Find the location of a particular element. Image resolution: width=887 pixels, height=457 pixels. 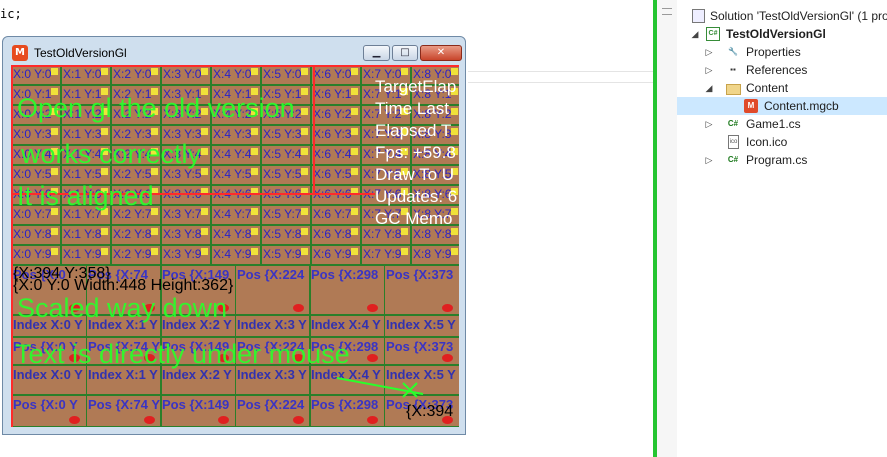

tree-item-references: ▷ ▪▪ References is located at coordinates (782, 70).